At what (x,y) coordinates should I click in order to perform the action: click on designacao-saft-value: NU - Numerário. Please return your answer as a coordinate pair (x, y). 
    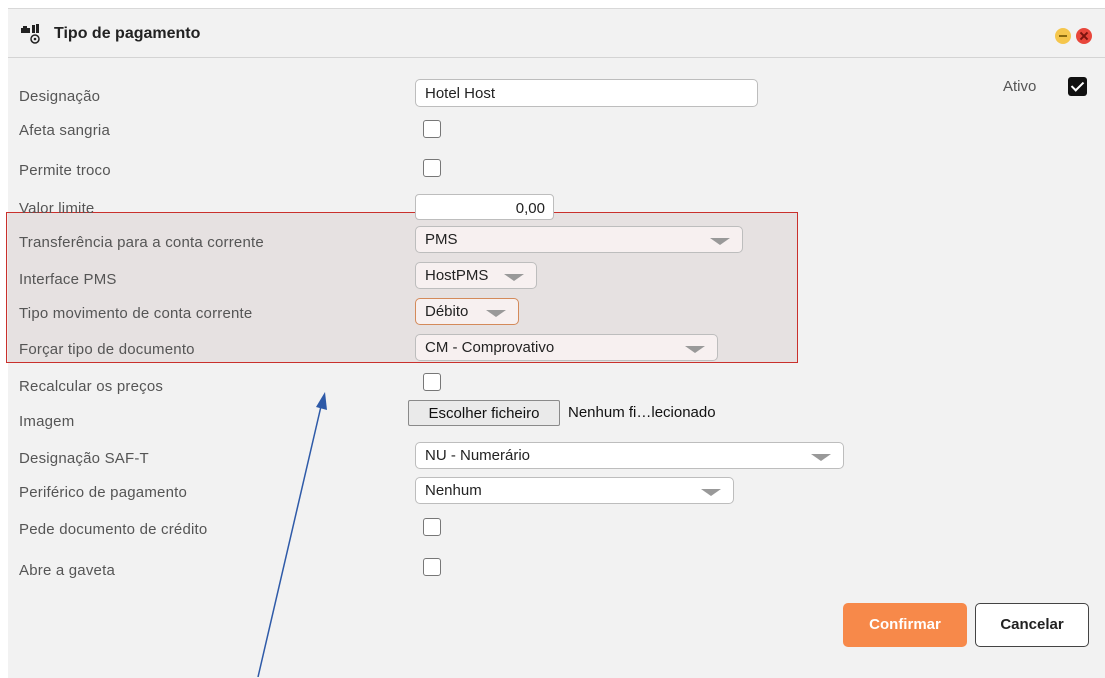
    Looking at the image, I should click on (478, 455).